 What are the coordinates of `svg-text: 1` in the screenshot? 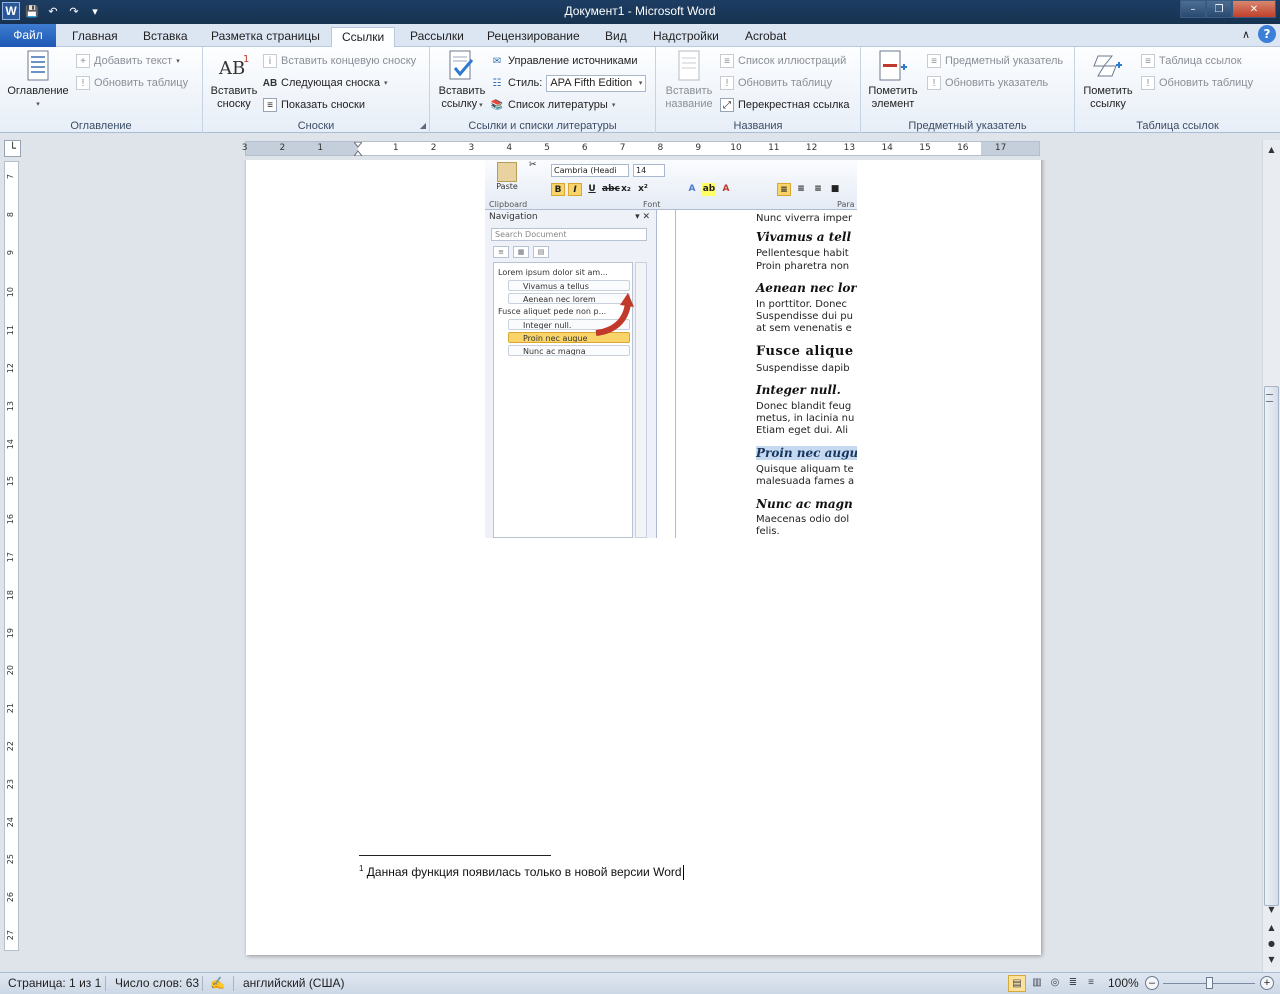 It's located at (246, 59).